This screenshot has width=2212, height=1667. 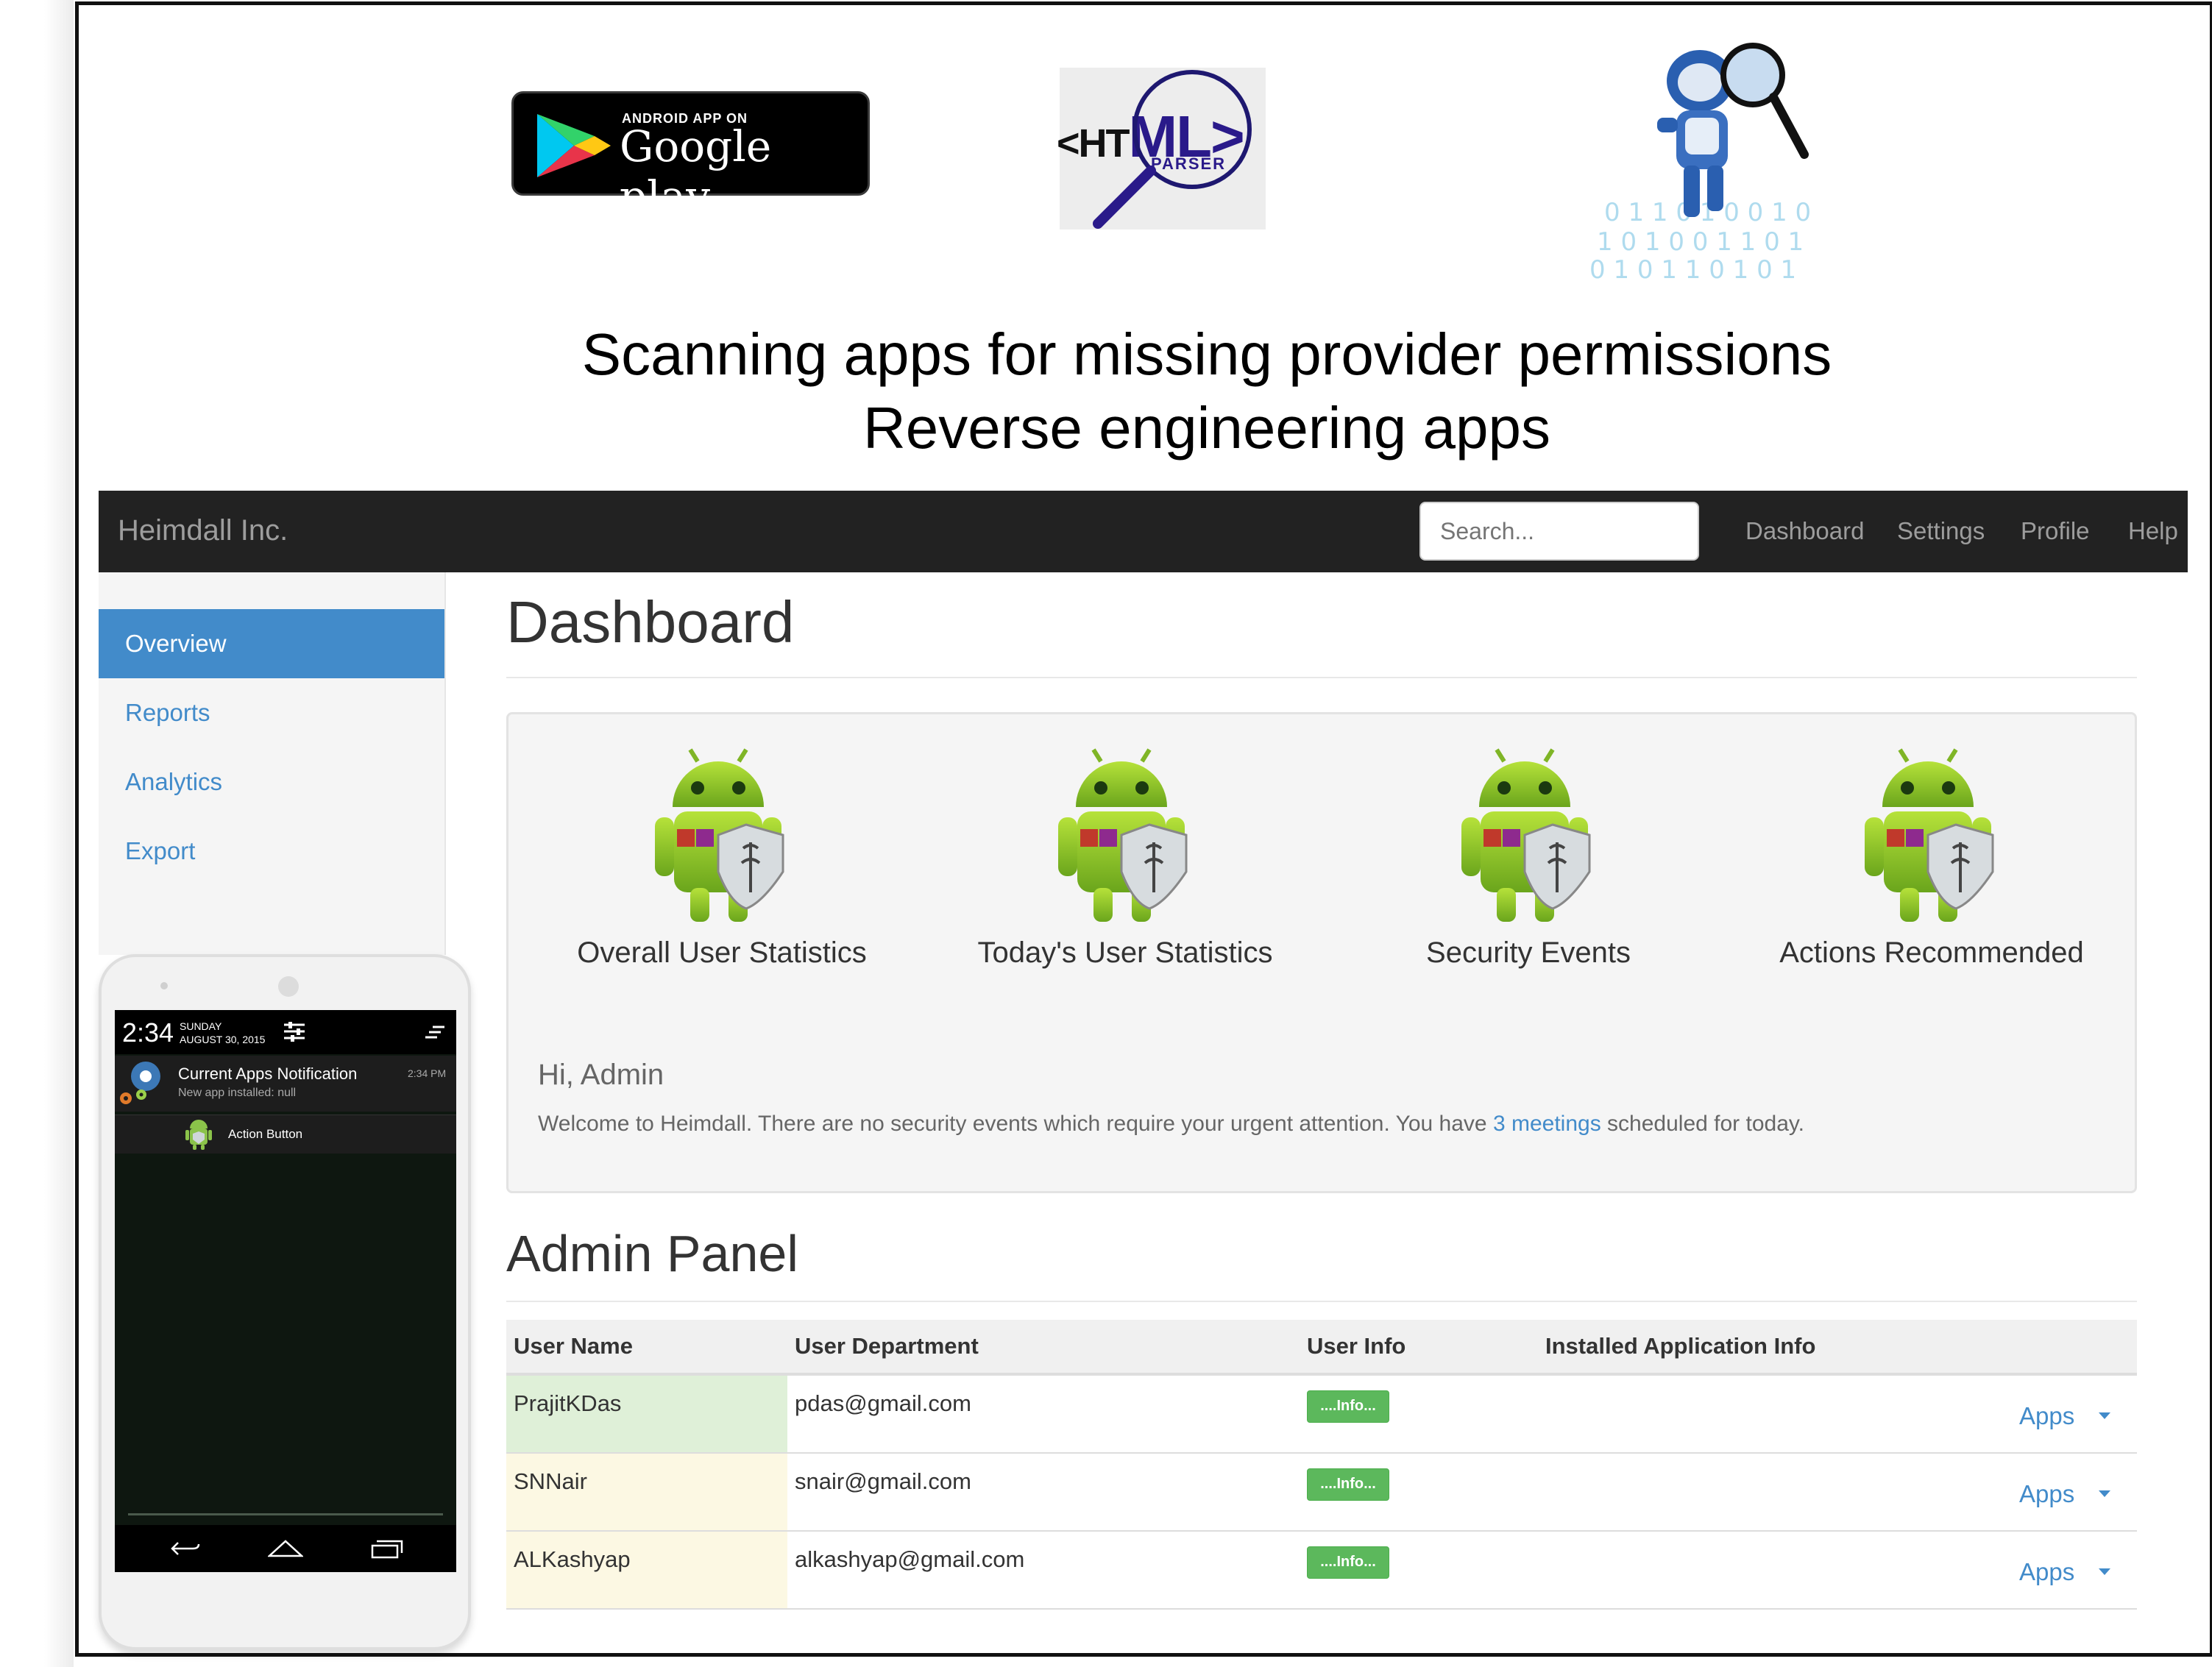 What do you see at coordinates (722, 952) in the screenshot?
I see `stat-label-overall: Overall User Statistics` at bounding box center [722, 952].